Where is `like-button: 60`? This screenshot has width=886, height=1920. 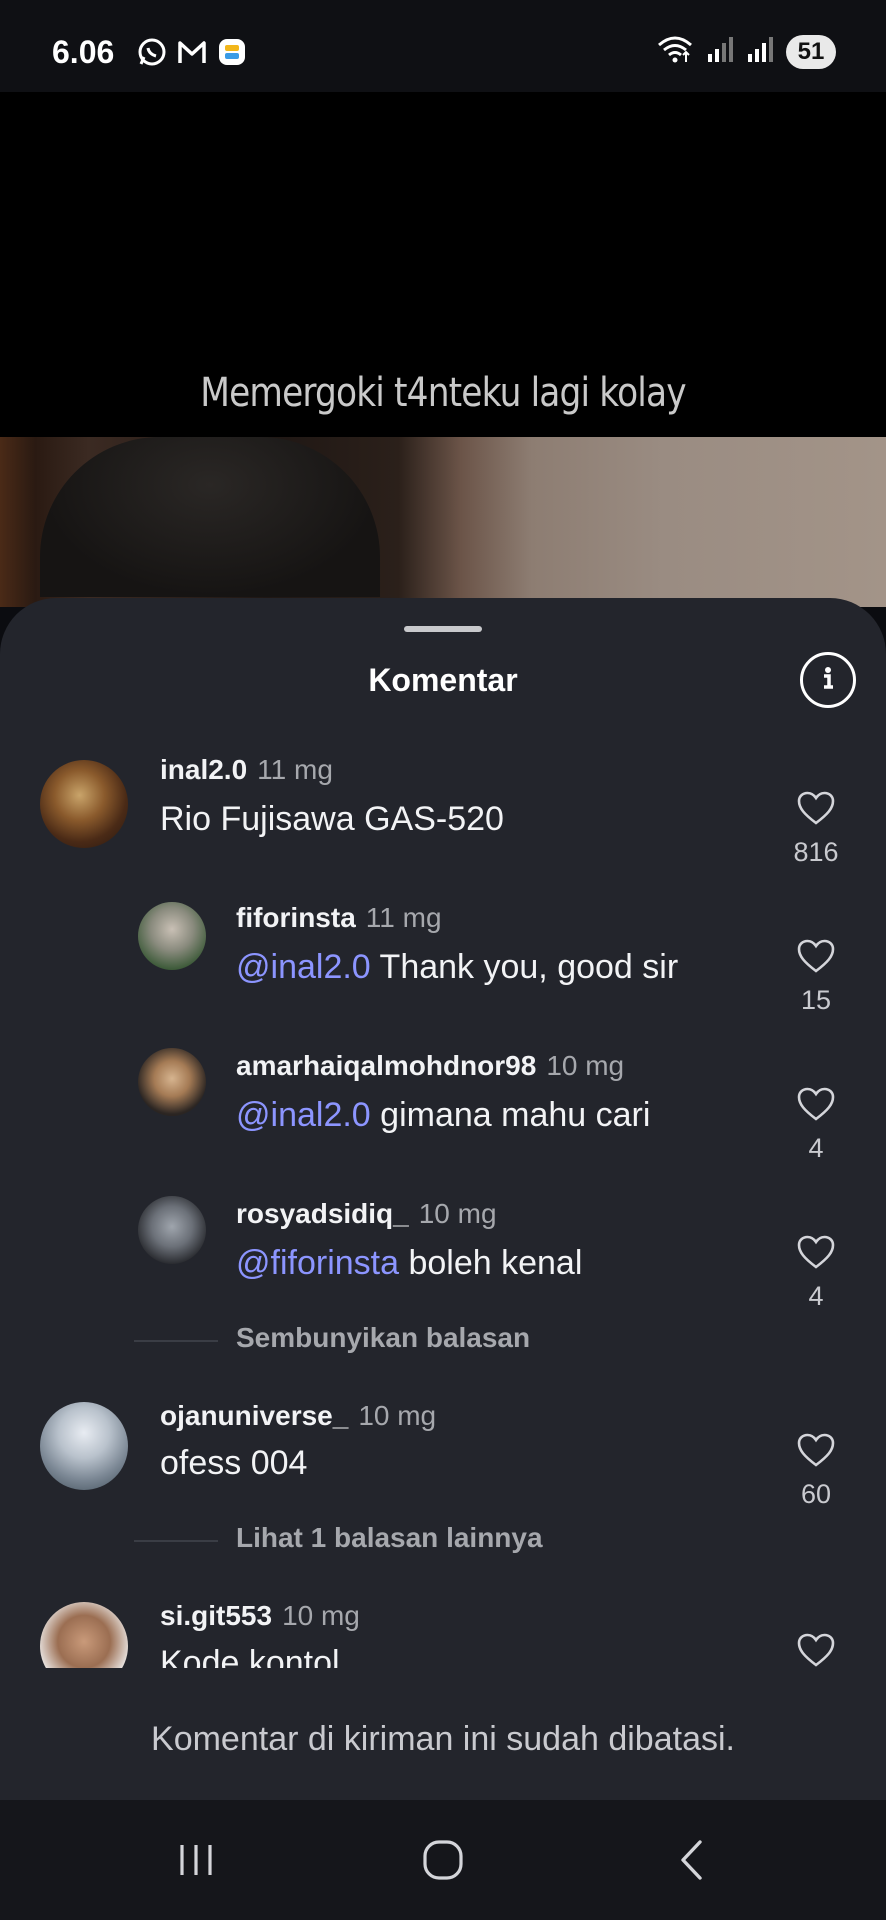 like-button: 60 is located at coordinates (816, 1471).